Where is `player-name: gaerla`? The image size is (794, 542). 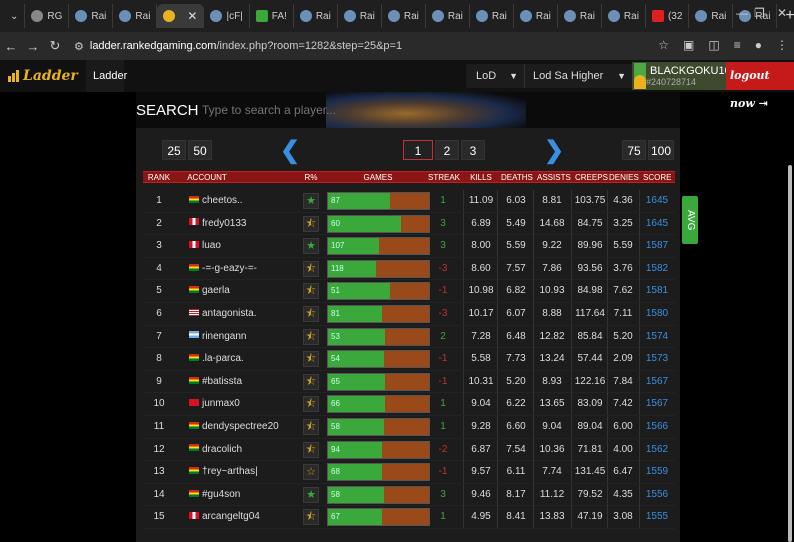
player-name: gaerla is located at coordinates (216, 290).